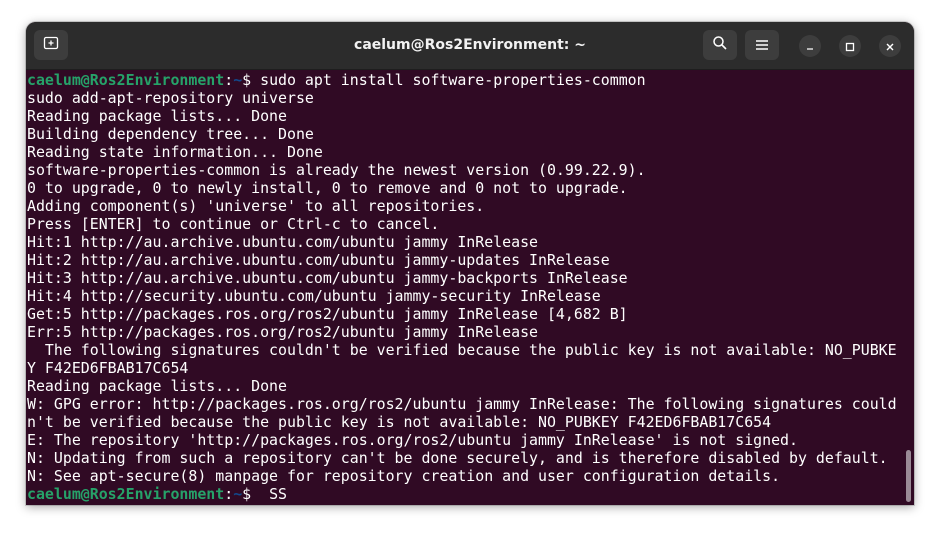  Describe the element at coordinates (470, 494) in the screenshot. I see `current-prompt-line: caelum@Ros2Environment:~$ SS` at that location.